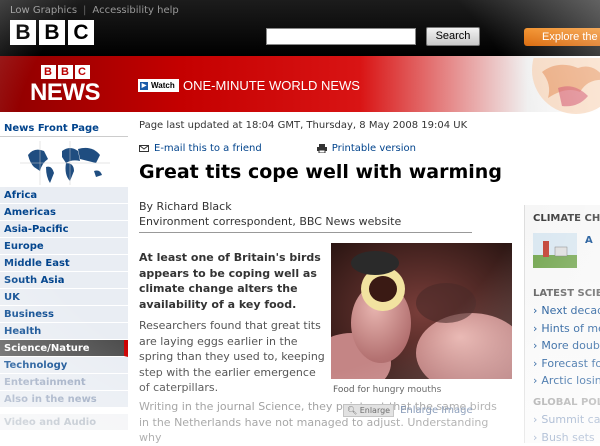  Describe the element at coordinates (64, 365) in the screenshot. I see `nav-technology: Technology` at that location.